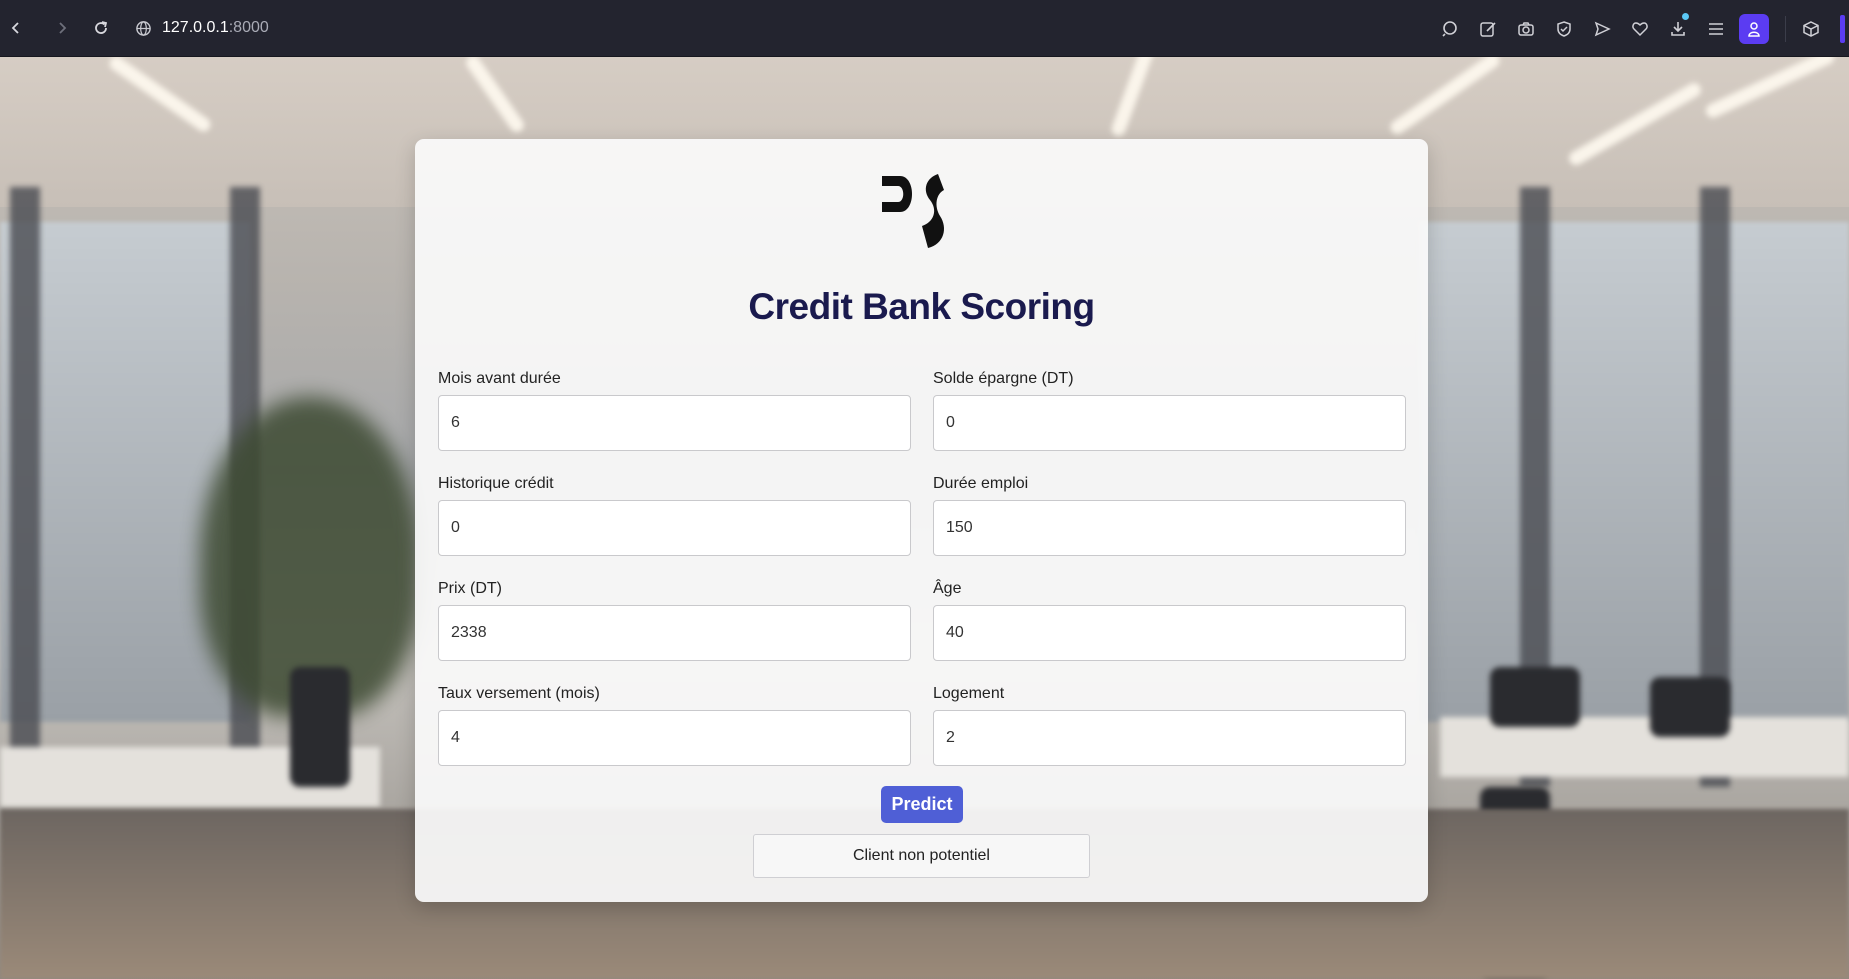 This screenshot has height=979, width=1849. What do you see at coordinates (913, 211) in the screenshot?
I see `ds-logo` at bounding box center [913, 211].